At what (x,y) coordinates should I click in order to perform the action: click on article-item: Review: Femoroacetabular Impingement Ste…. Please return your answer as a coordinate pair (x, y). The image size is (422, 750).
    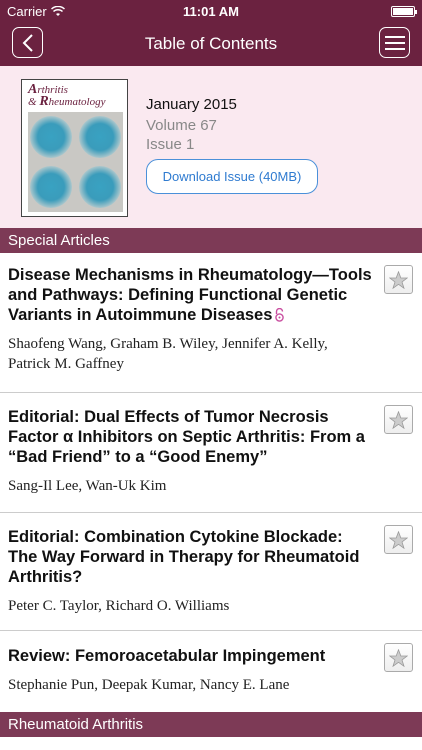
    Looking at the image, I should click on (211, 671).